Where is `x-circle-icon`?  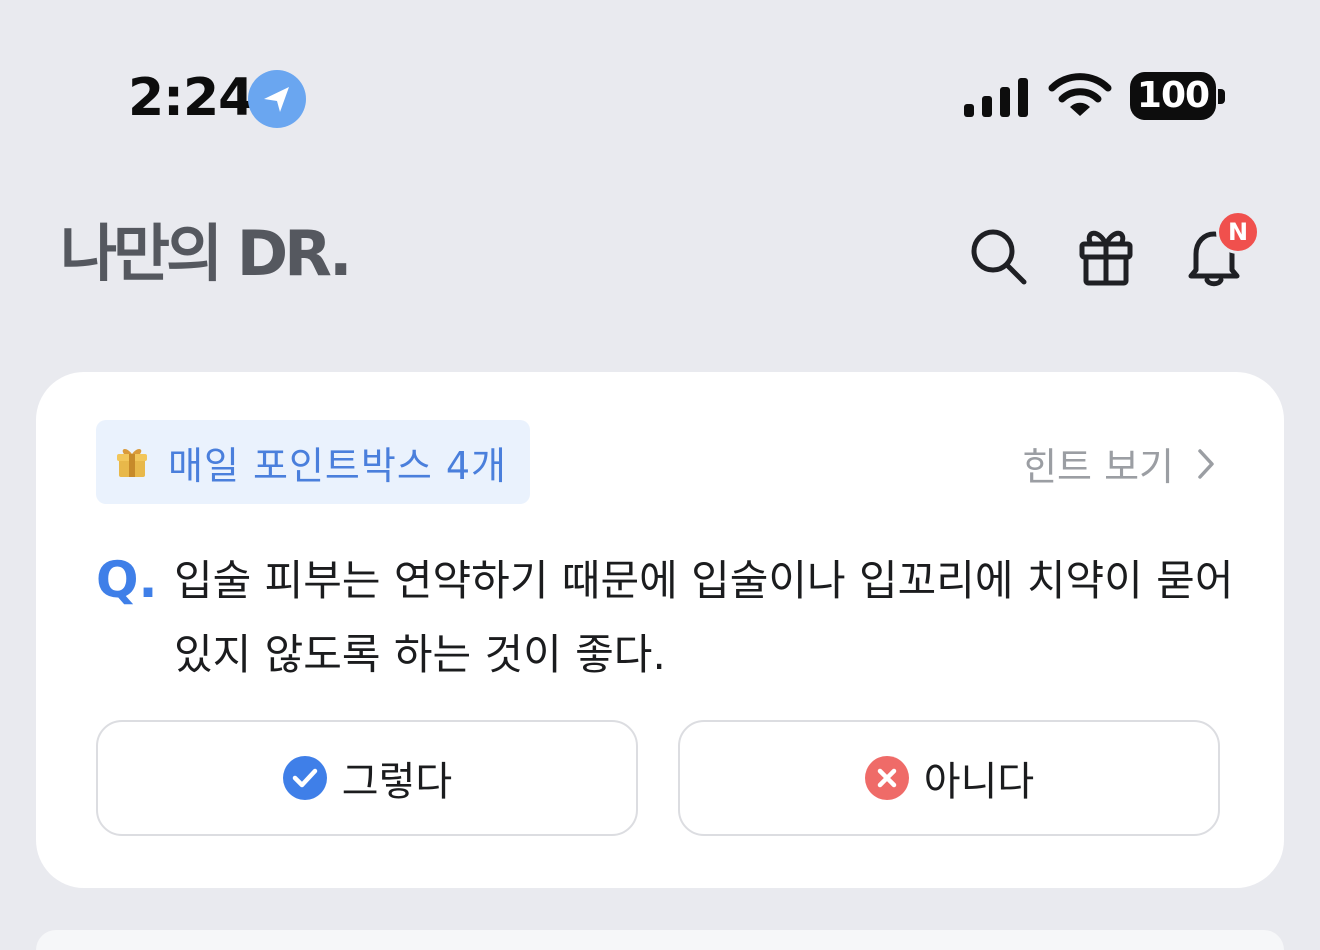
x-circle-icon is located at coordinates (886, 778).